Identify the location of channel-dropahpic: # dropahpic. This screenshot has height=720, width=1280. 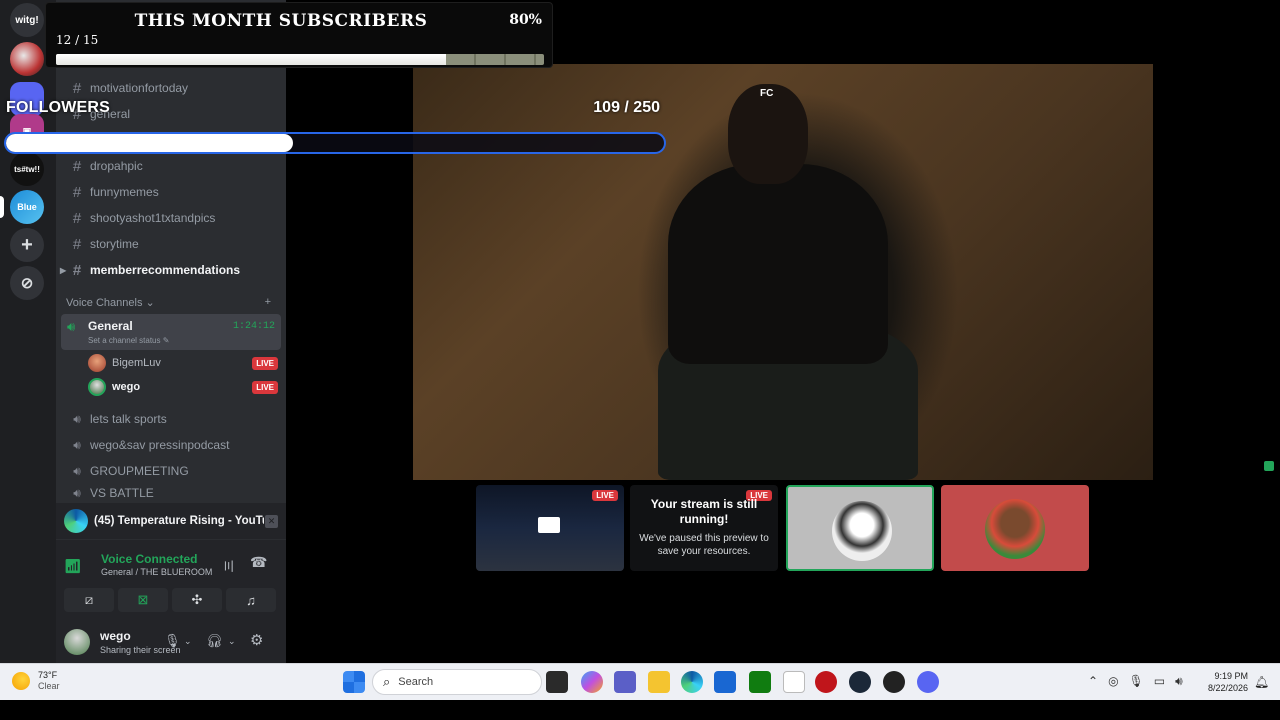
(173, 166).